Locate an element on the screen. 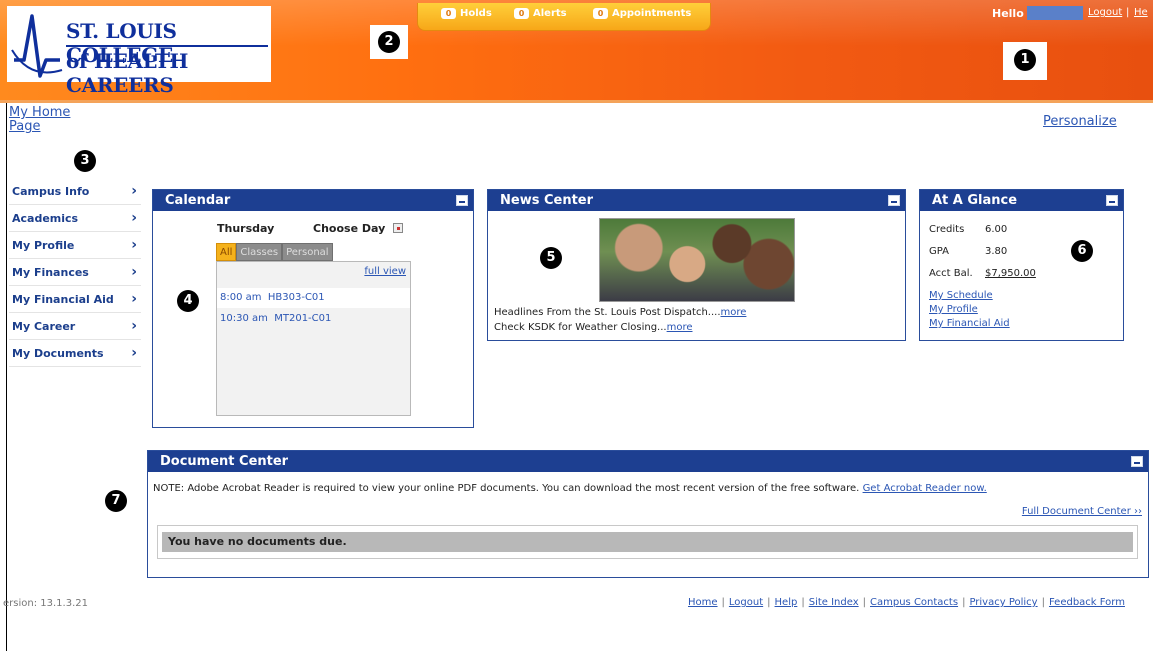  footer-logout-link: Logout is located at coordinates (746, 602).